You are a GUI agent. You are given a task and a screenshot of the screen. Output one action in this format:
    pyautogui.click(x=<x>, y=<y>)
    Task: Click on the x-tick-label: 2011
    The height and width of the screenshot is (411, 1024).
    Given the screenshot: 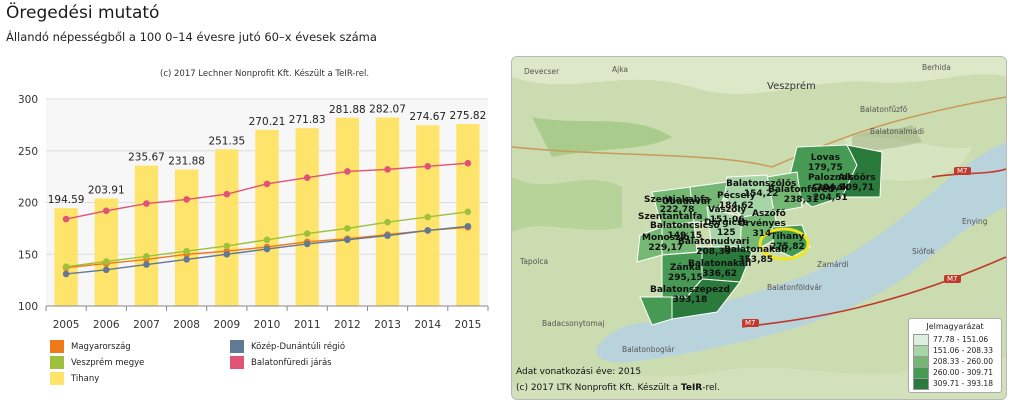 What is the action you would take?
    pyautogui.click(x=307, y=325)
    